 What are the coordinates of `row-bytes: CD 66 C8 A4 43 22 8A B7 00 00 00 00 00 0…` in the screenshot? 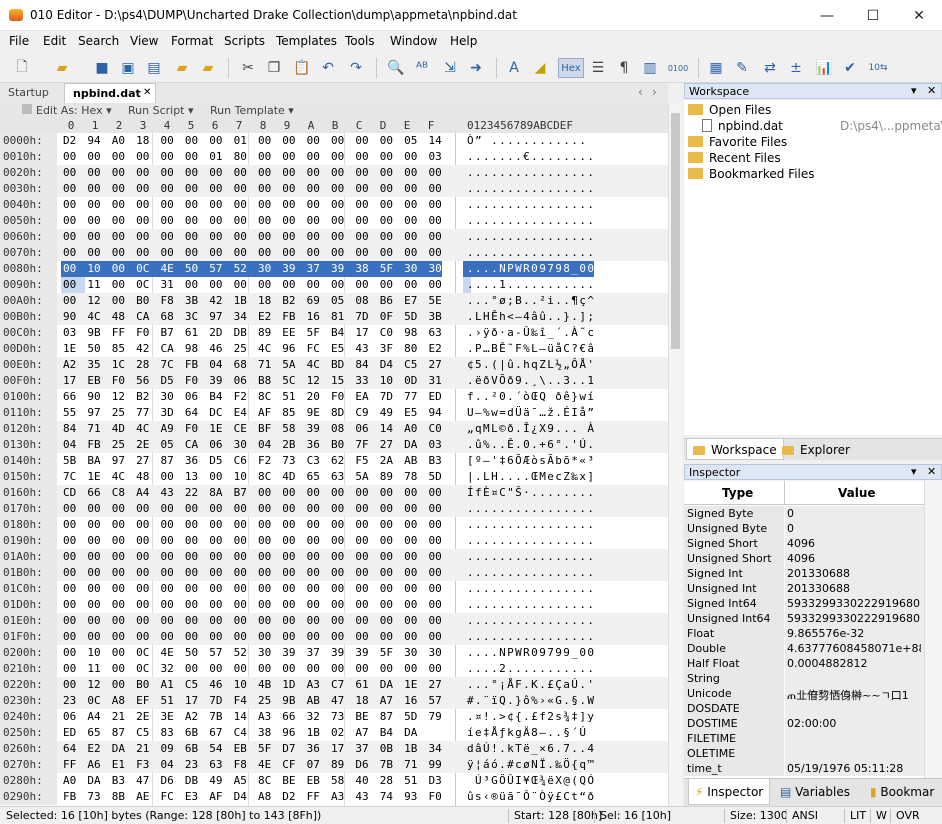 It's located at (252, 492).